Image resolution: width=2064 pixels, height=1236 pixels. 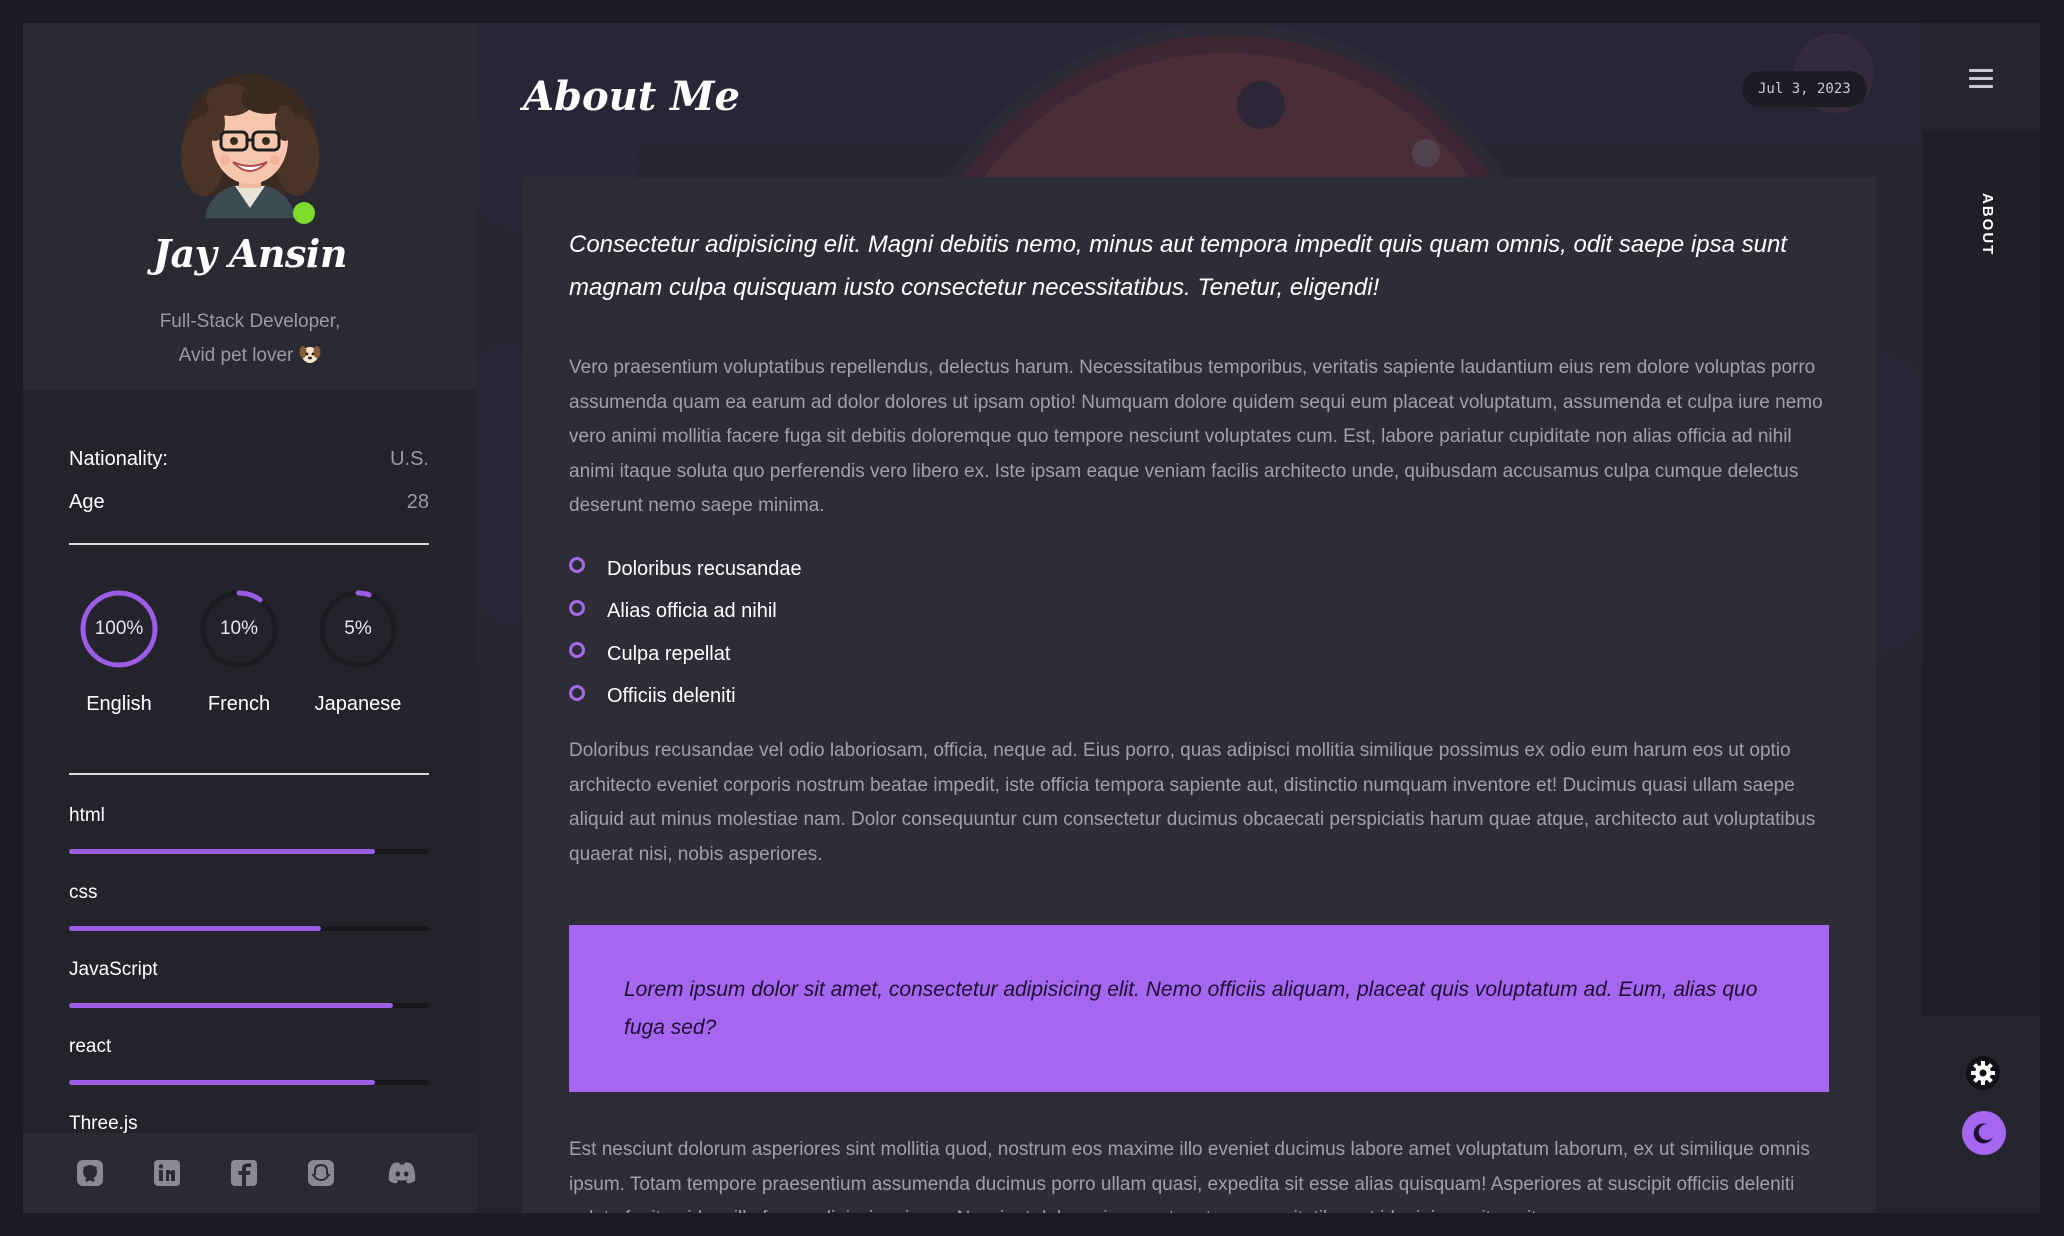 What do you see at coordinates (83, 892) in the screenshot?
I see `skill-css-label: css` at bounding box center [83, 892].